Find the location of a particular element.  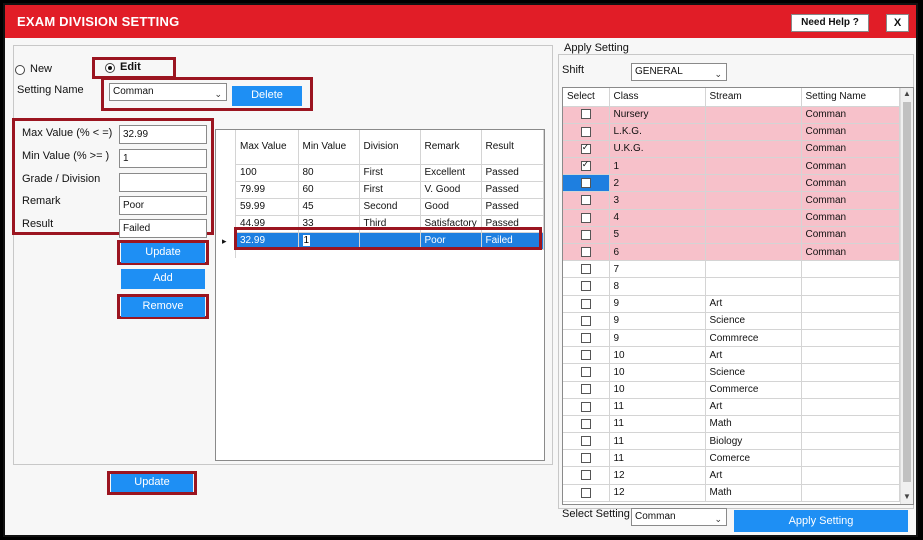

division-col-header: Remark is located at coordinates (451, 147).